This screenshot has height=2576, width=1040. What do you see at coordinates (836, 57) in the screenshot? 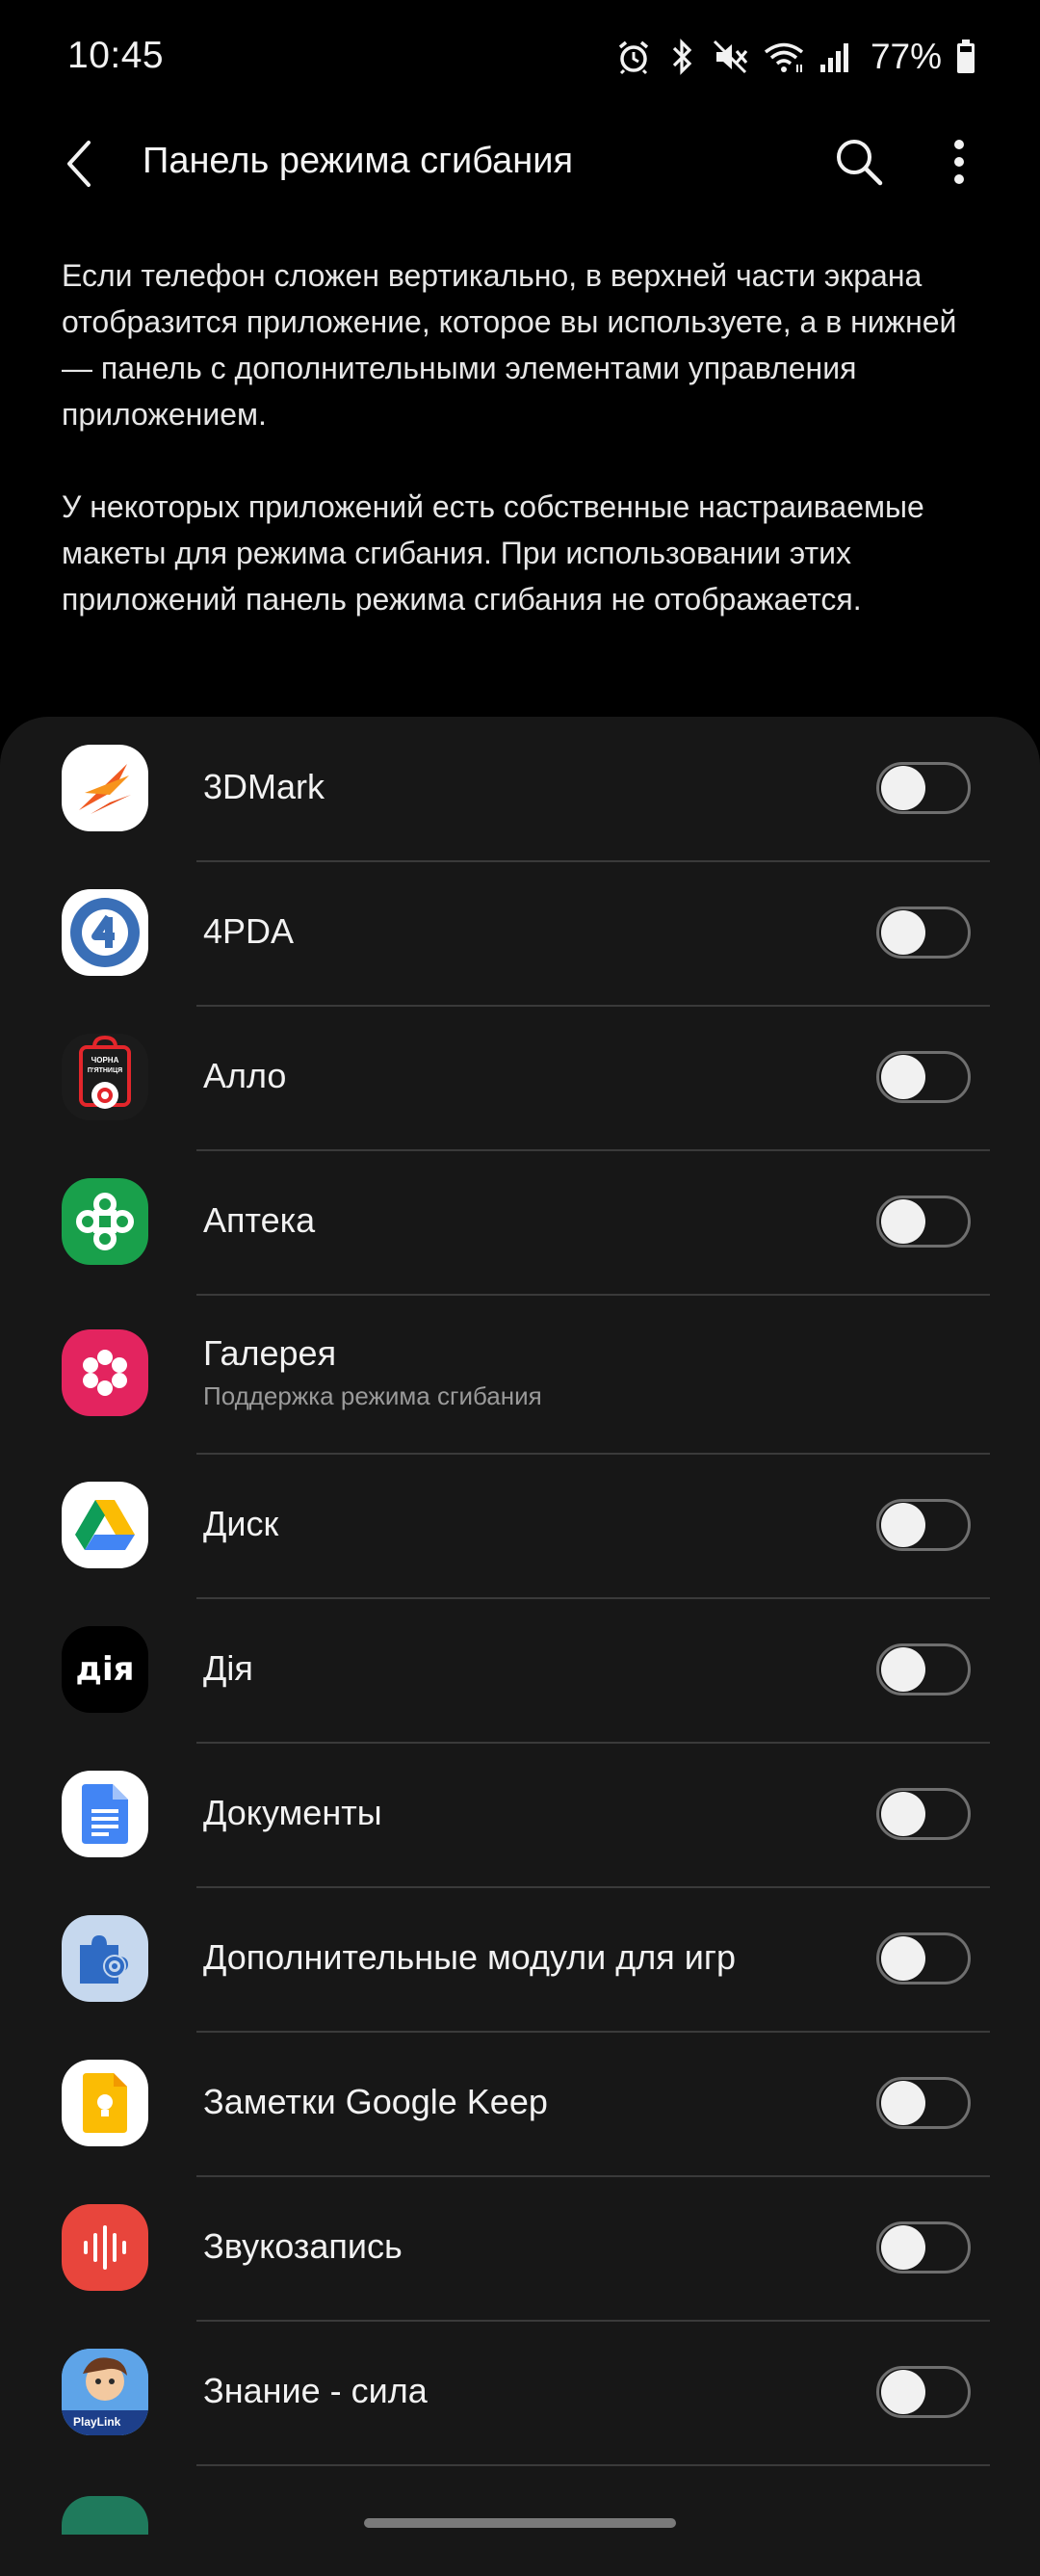
I see `signal-icon` at bounding box center [836, 57].